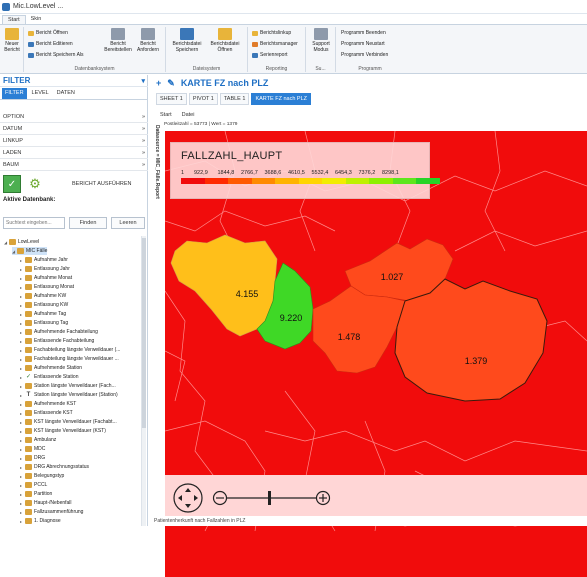 Image resolution: width=587 pixels, height=577 pixels. I want to click on request-report-button: Bericht Anfordern, so click(148, 40).